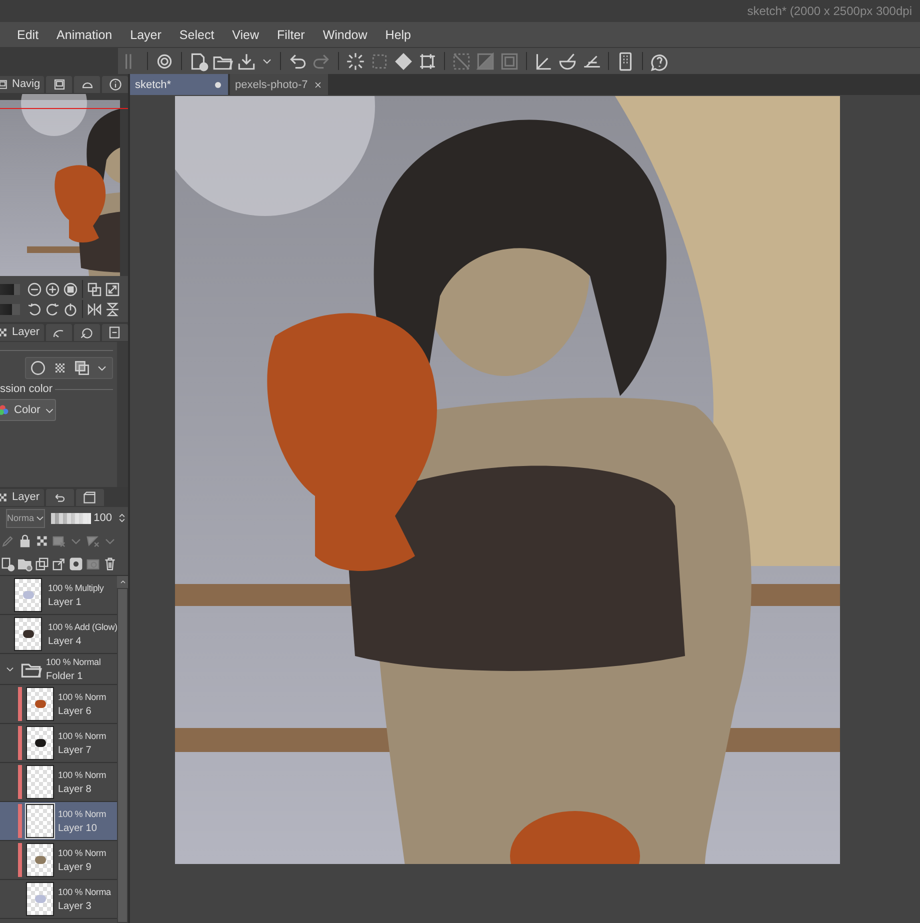  I want to click on menu-item: Help, so click(398, 35).